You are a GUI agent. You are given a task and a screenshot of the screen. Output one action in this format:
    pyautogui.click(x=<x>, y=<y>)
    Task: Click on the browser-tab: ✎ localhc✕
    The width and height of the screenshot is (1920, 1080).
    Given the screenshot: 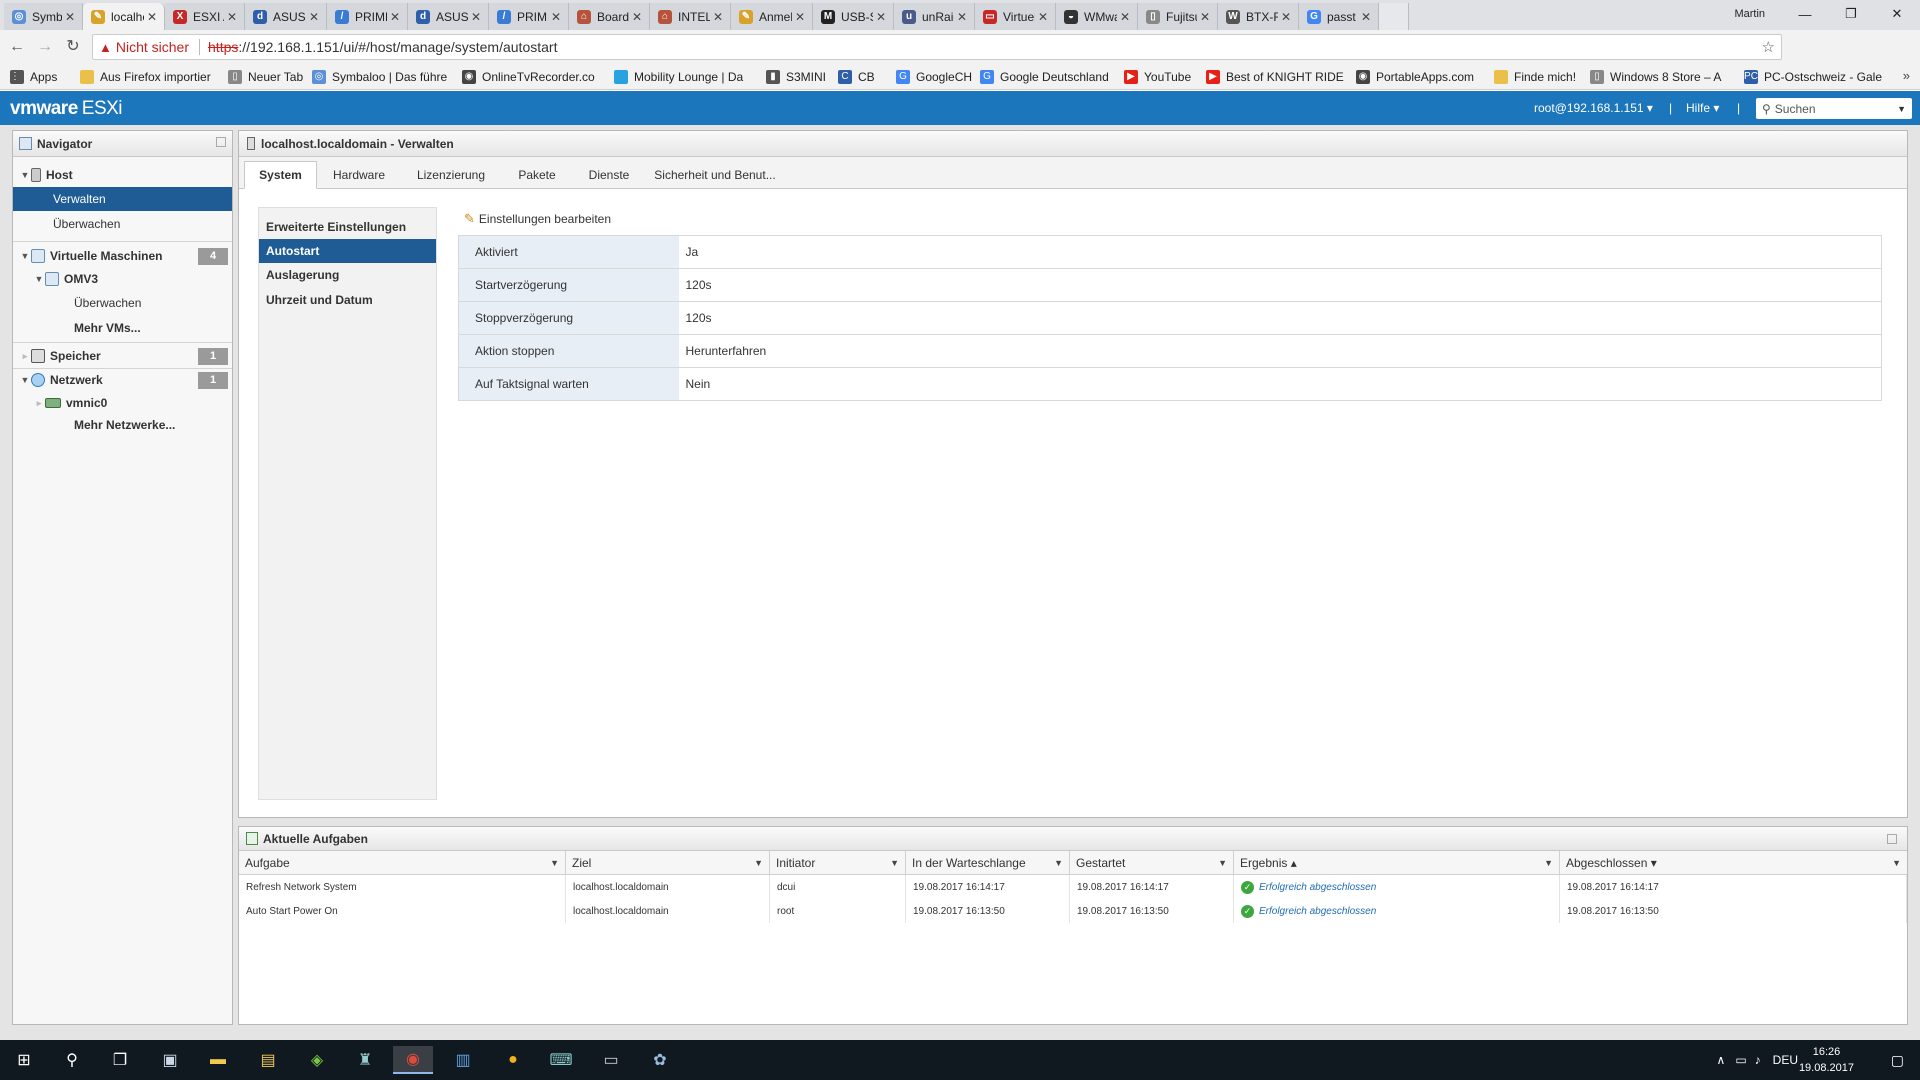 What is the action you would take?
    pyautogui.click(x=124, y=16)
    